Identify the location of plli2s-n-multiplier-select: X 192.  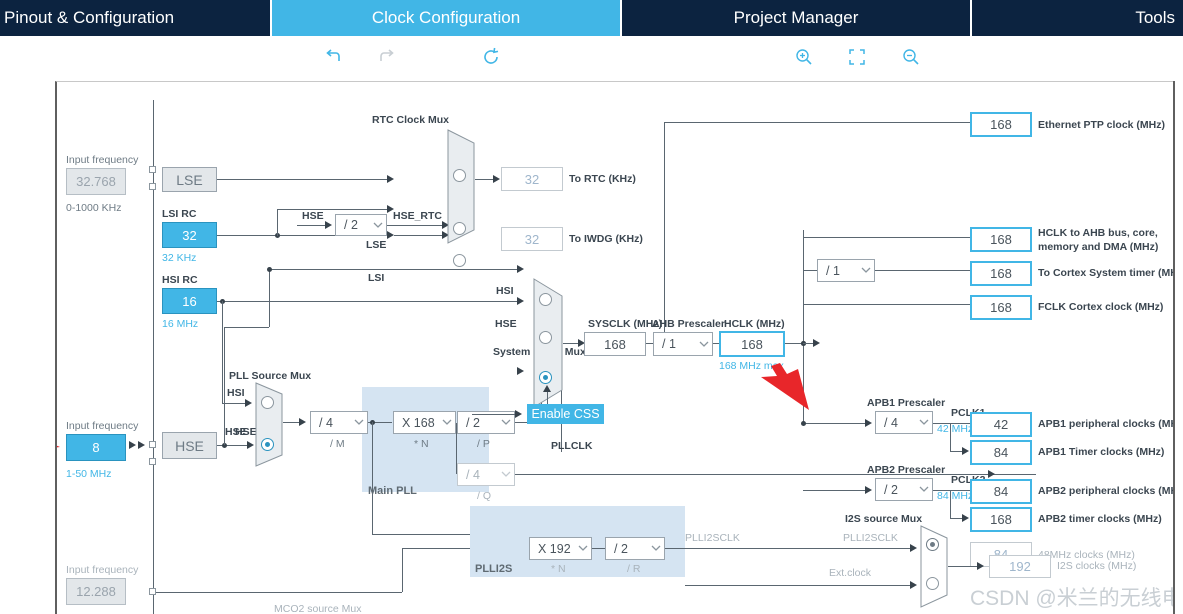
(560, 548).